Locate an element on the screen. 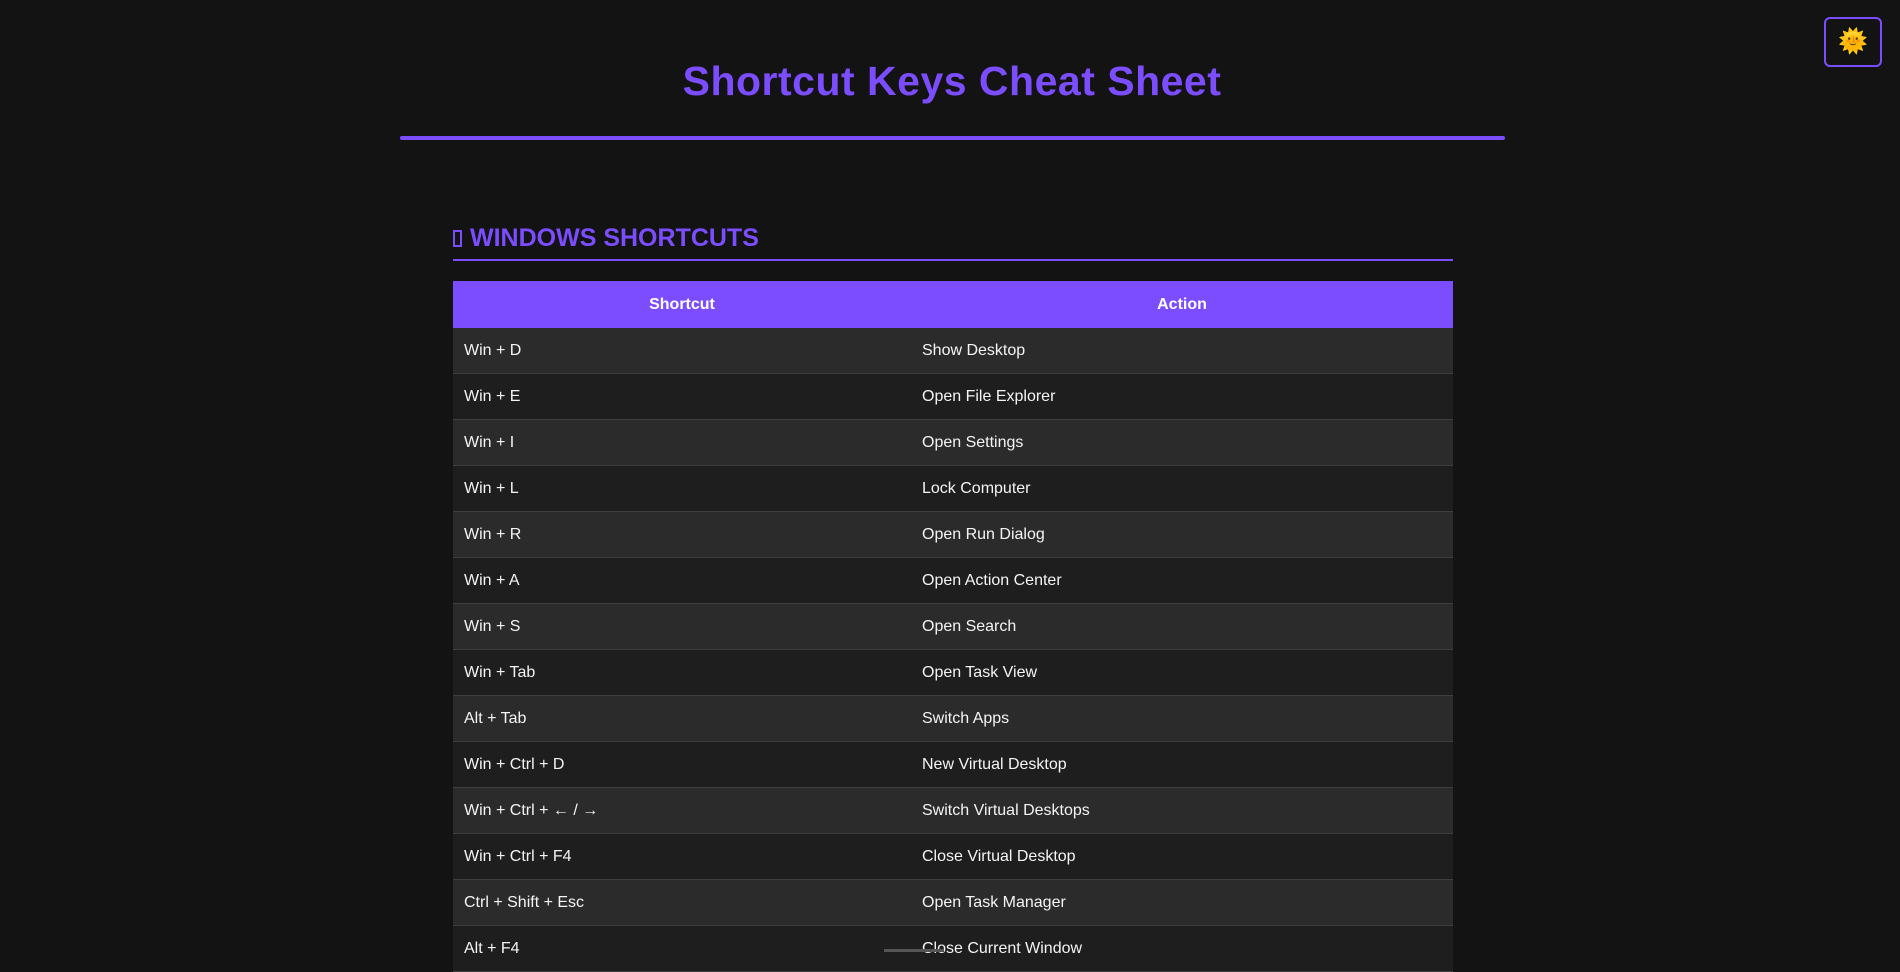 This screenshot has height=972, width=1900. table-header-row: Shortcut Action is located at coordinates (953, 304).